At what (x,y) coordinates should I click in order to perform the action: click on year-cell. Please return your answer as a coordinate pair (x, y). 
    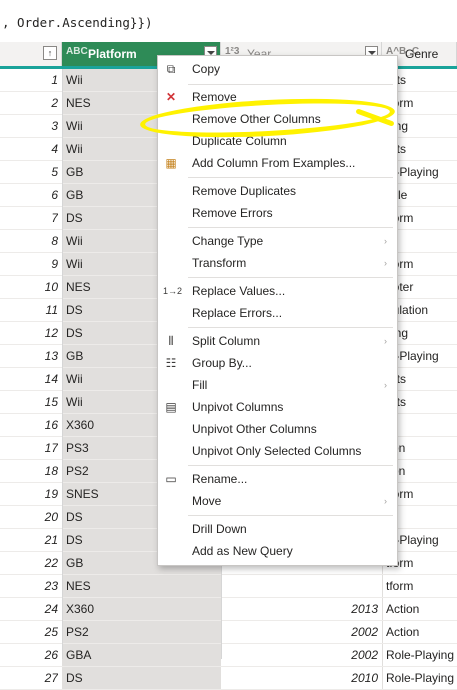
    Looking at the image, I should click on (299, 586).